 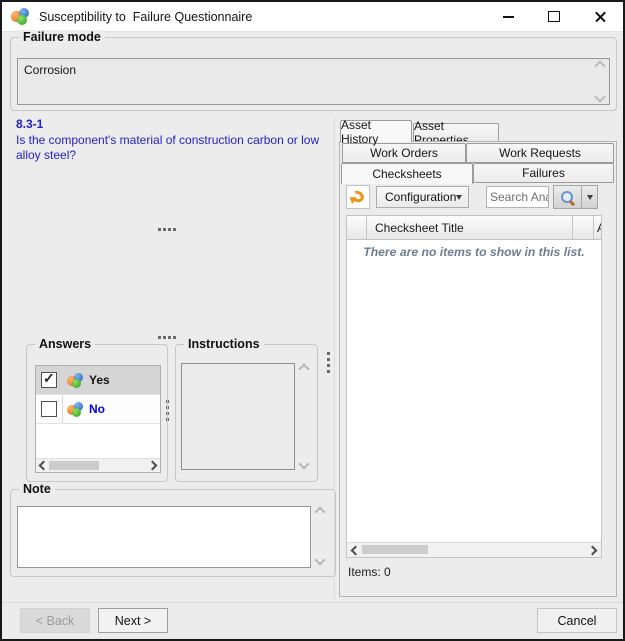 I want to click on next-button: Next >, so click(x=133, y=620).